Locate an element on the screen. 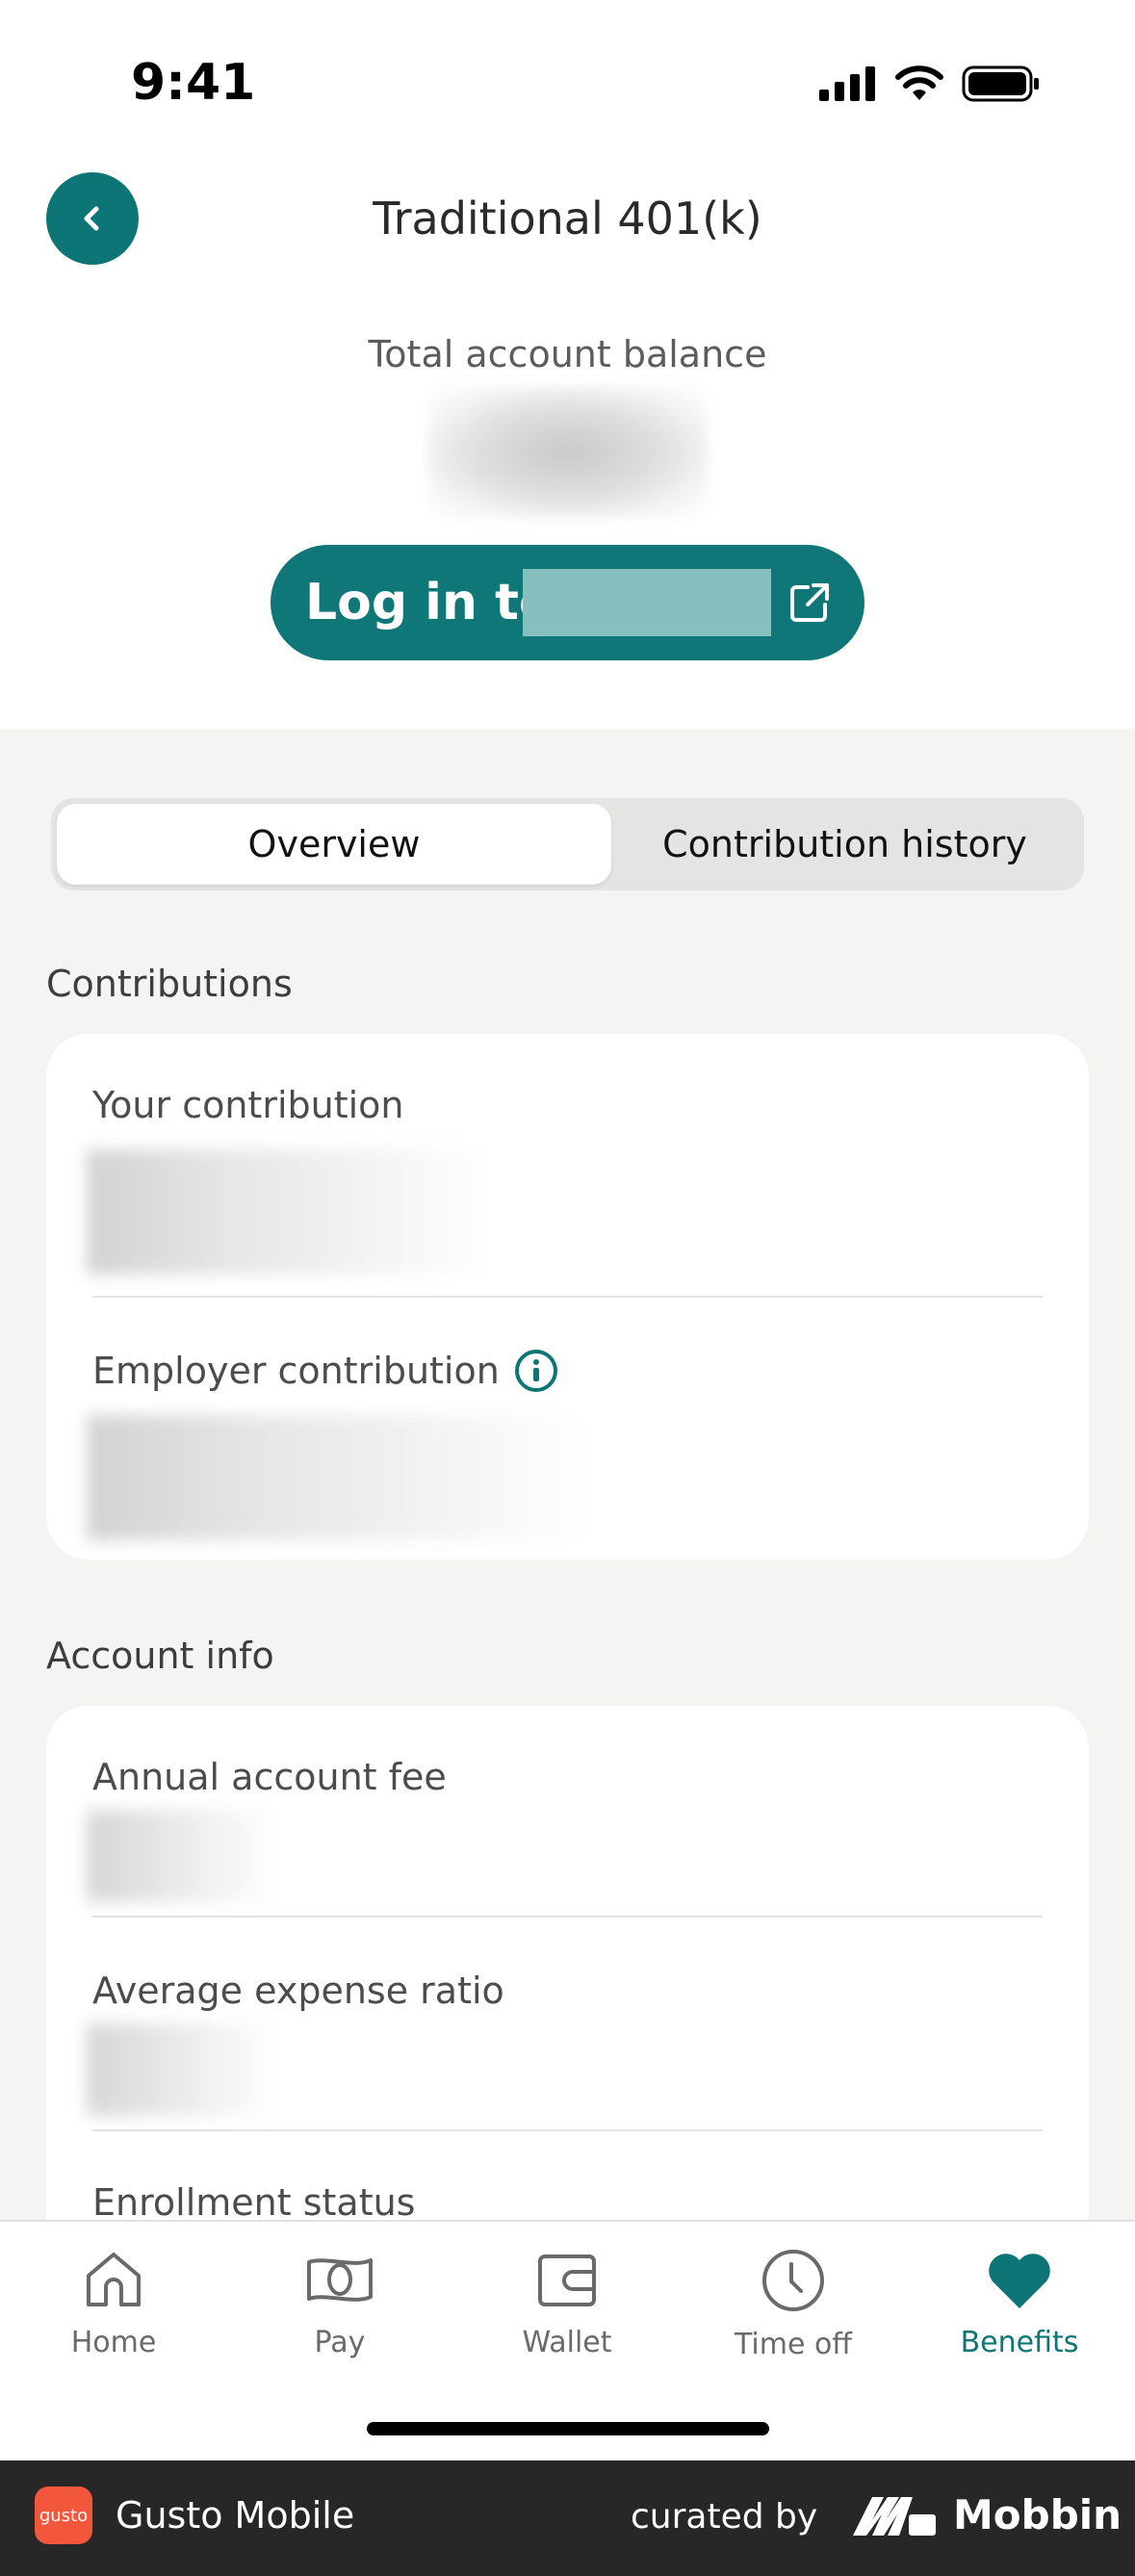  wifi-icon is located at coordinates (919, 82).